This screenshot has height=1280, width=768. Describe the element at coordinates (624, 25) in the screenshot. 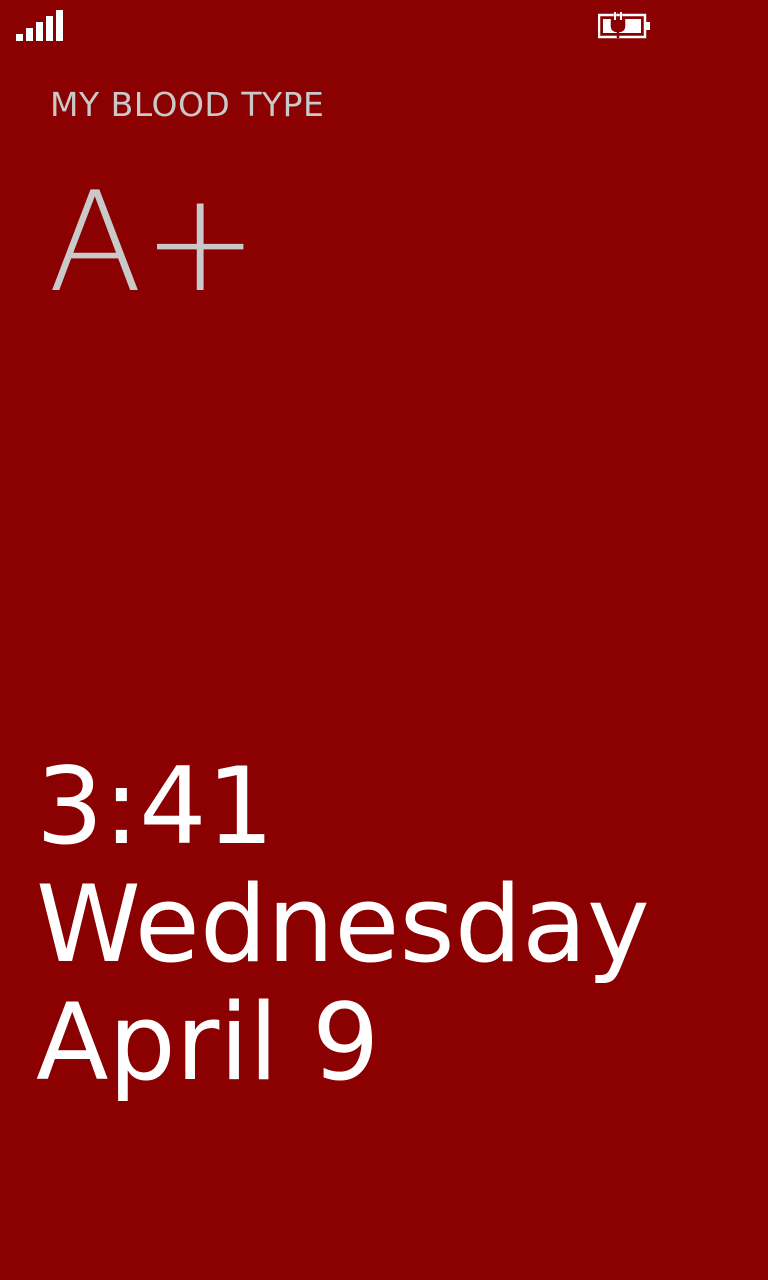

I see `battery-charging-icon` at that location.